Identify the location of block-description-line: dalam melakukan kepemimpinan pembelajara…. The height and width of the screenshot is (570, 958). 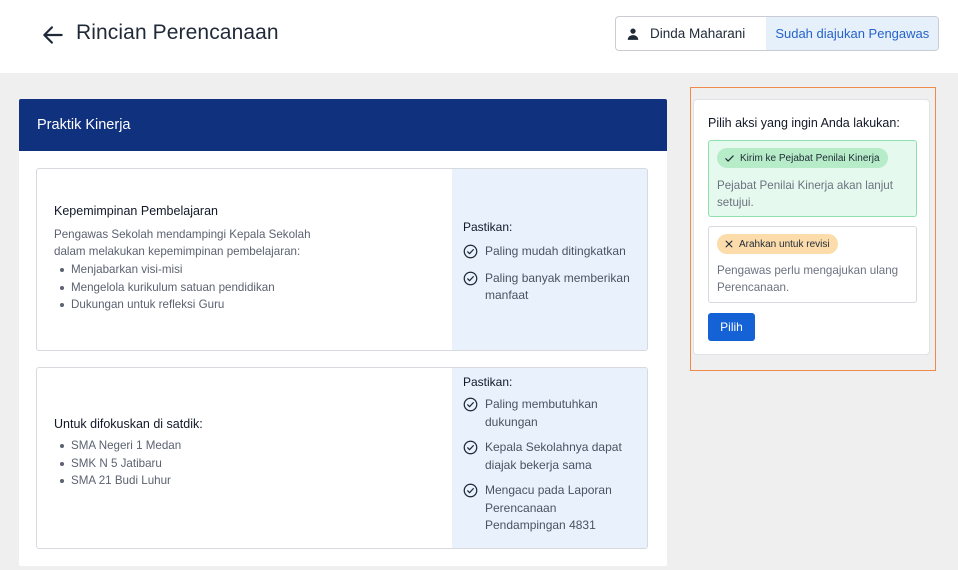
(177, 251).